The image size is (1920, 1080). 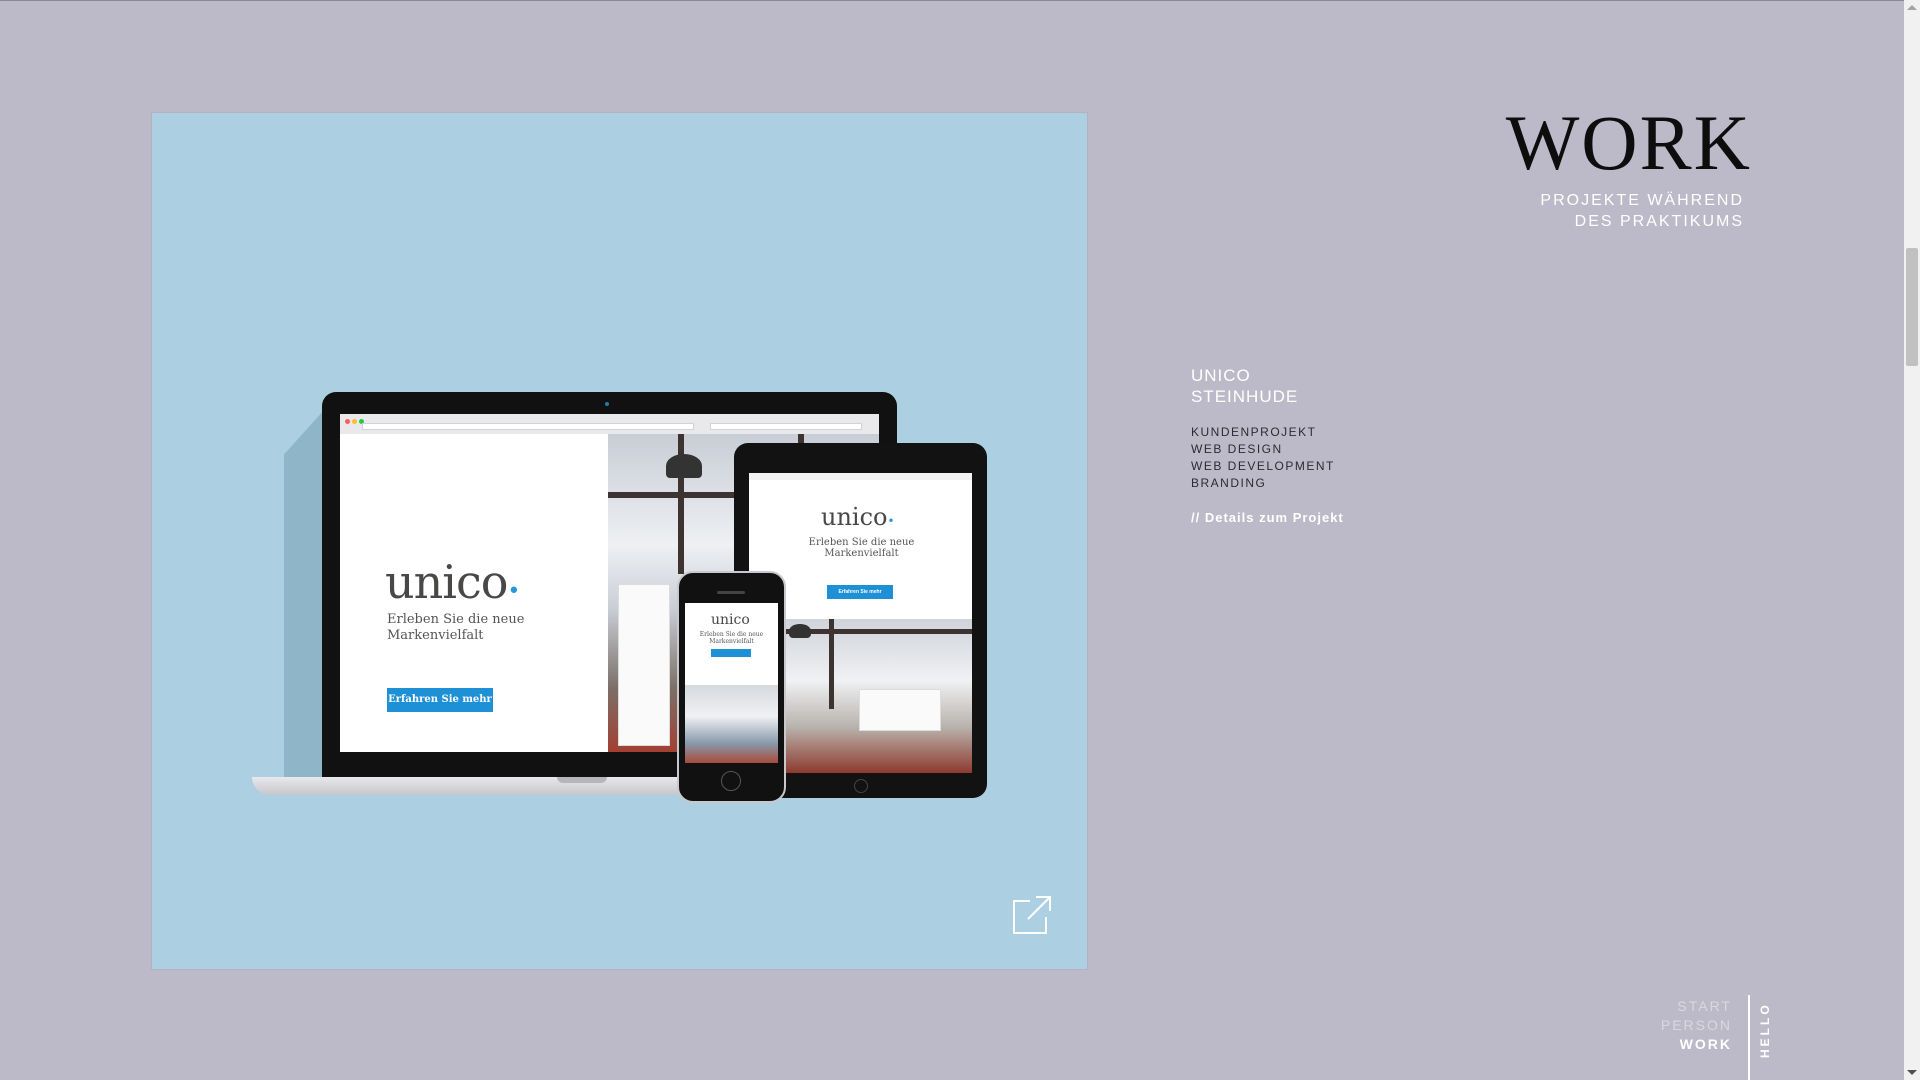 I want to click on tablet-status-bar, so click(x=860, y=476).